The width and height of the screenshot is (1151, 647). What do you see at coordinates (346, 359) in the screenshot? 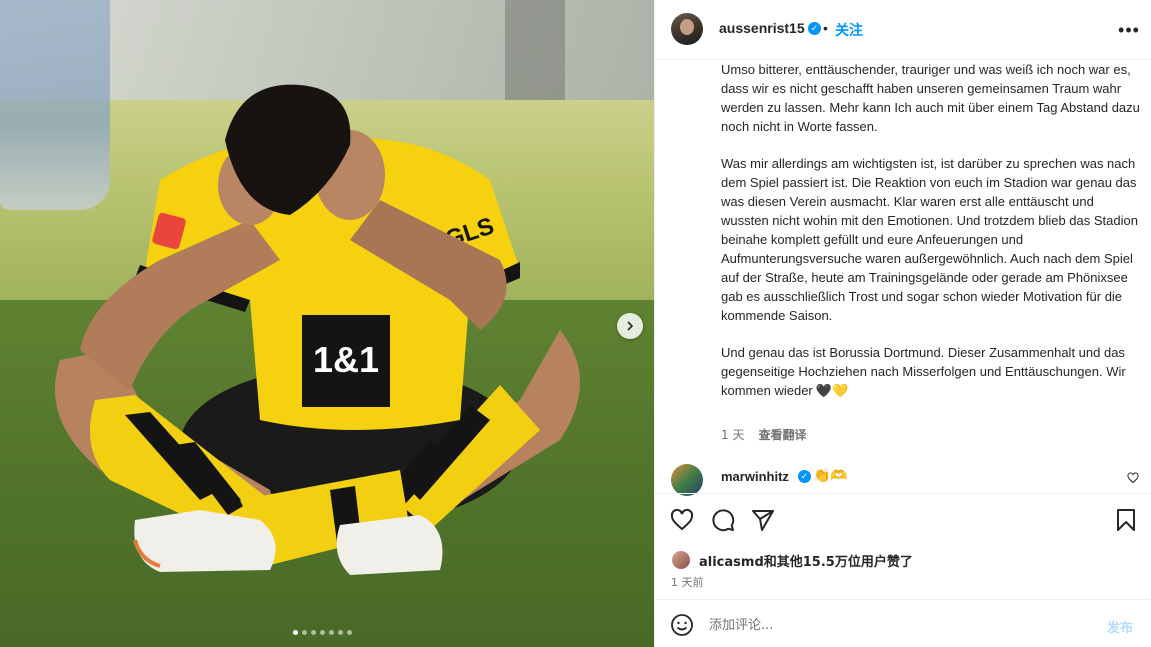
I see `shirt-sponsor-text: 1&1` at bounding box center [346, 359].